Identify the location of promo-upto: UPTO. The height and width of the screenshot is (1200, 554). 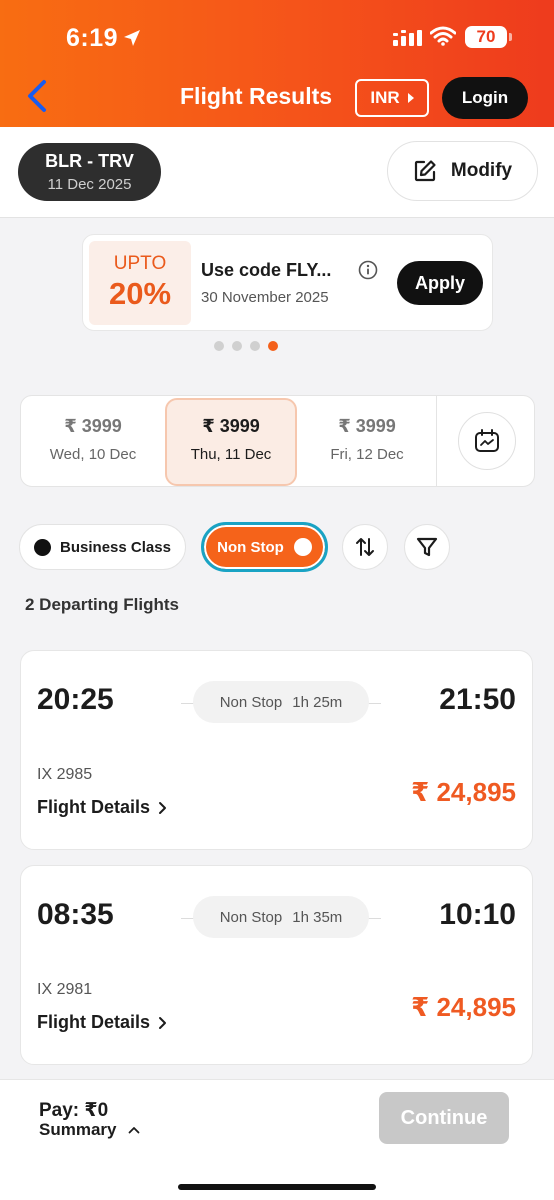
(140, 263).